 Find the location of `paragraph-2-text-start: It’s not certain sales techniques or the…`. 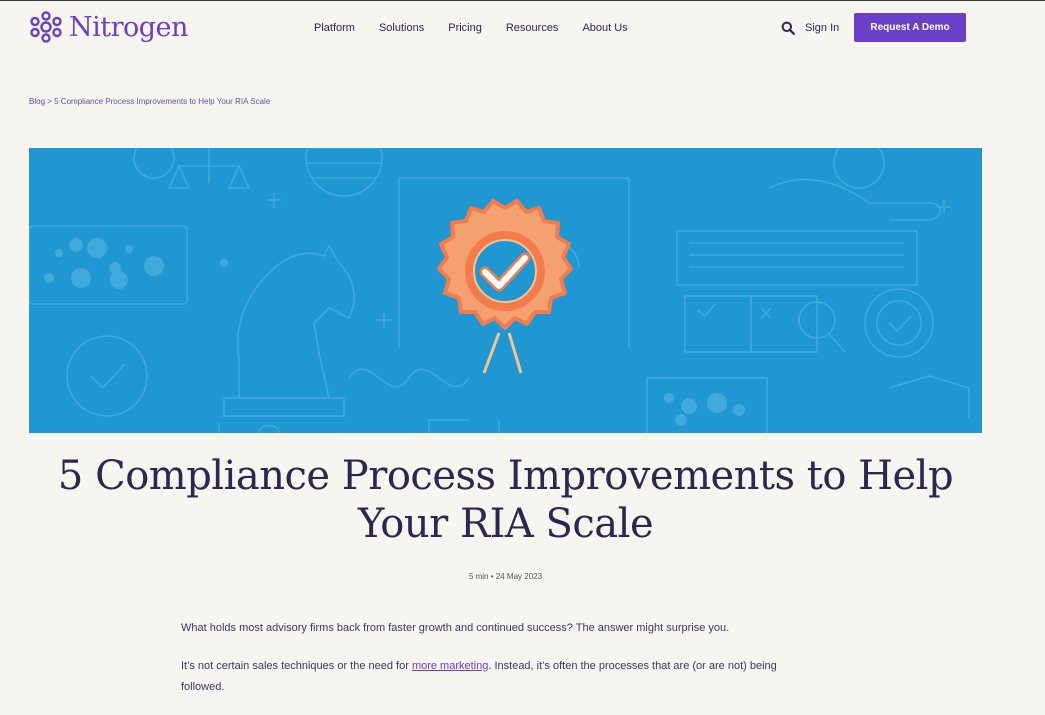

paragraph-2-text-start: It’s not certain sales techniques or the… is located at coordinates (296, 666).